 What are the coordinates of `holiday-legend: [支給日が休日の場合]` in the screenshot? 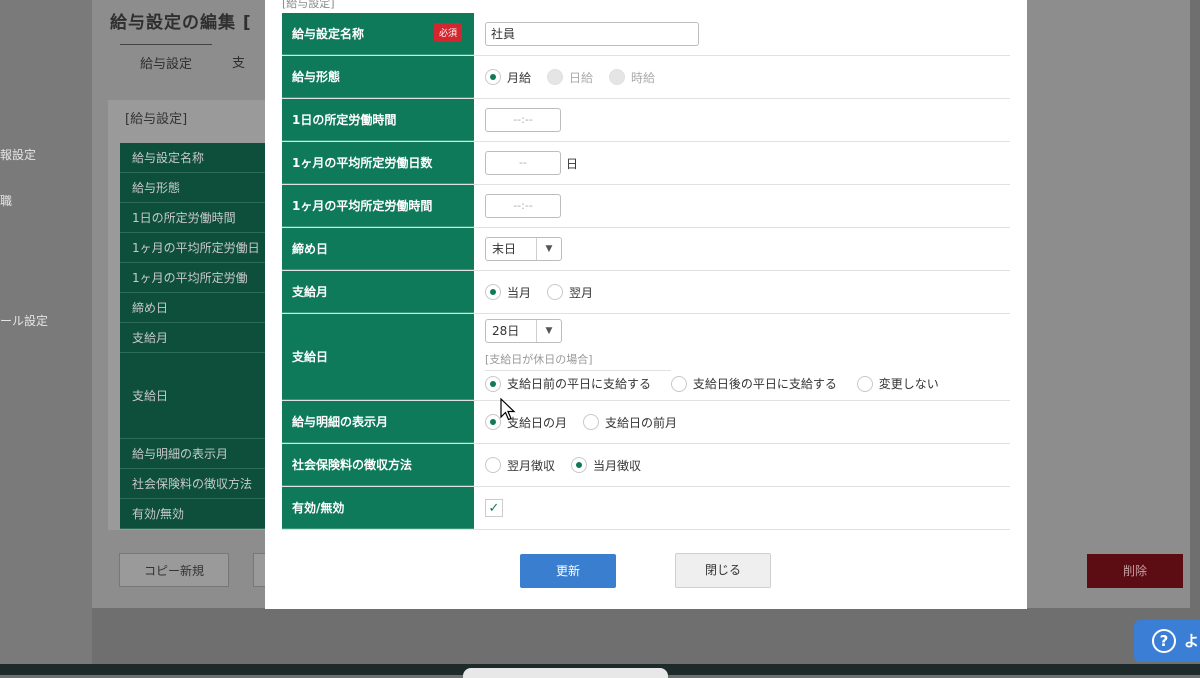 It's located at (578, 361).